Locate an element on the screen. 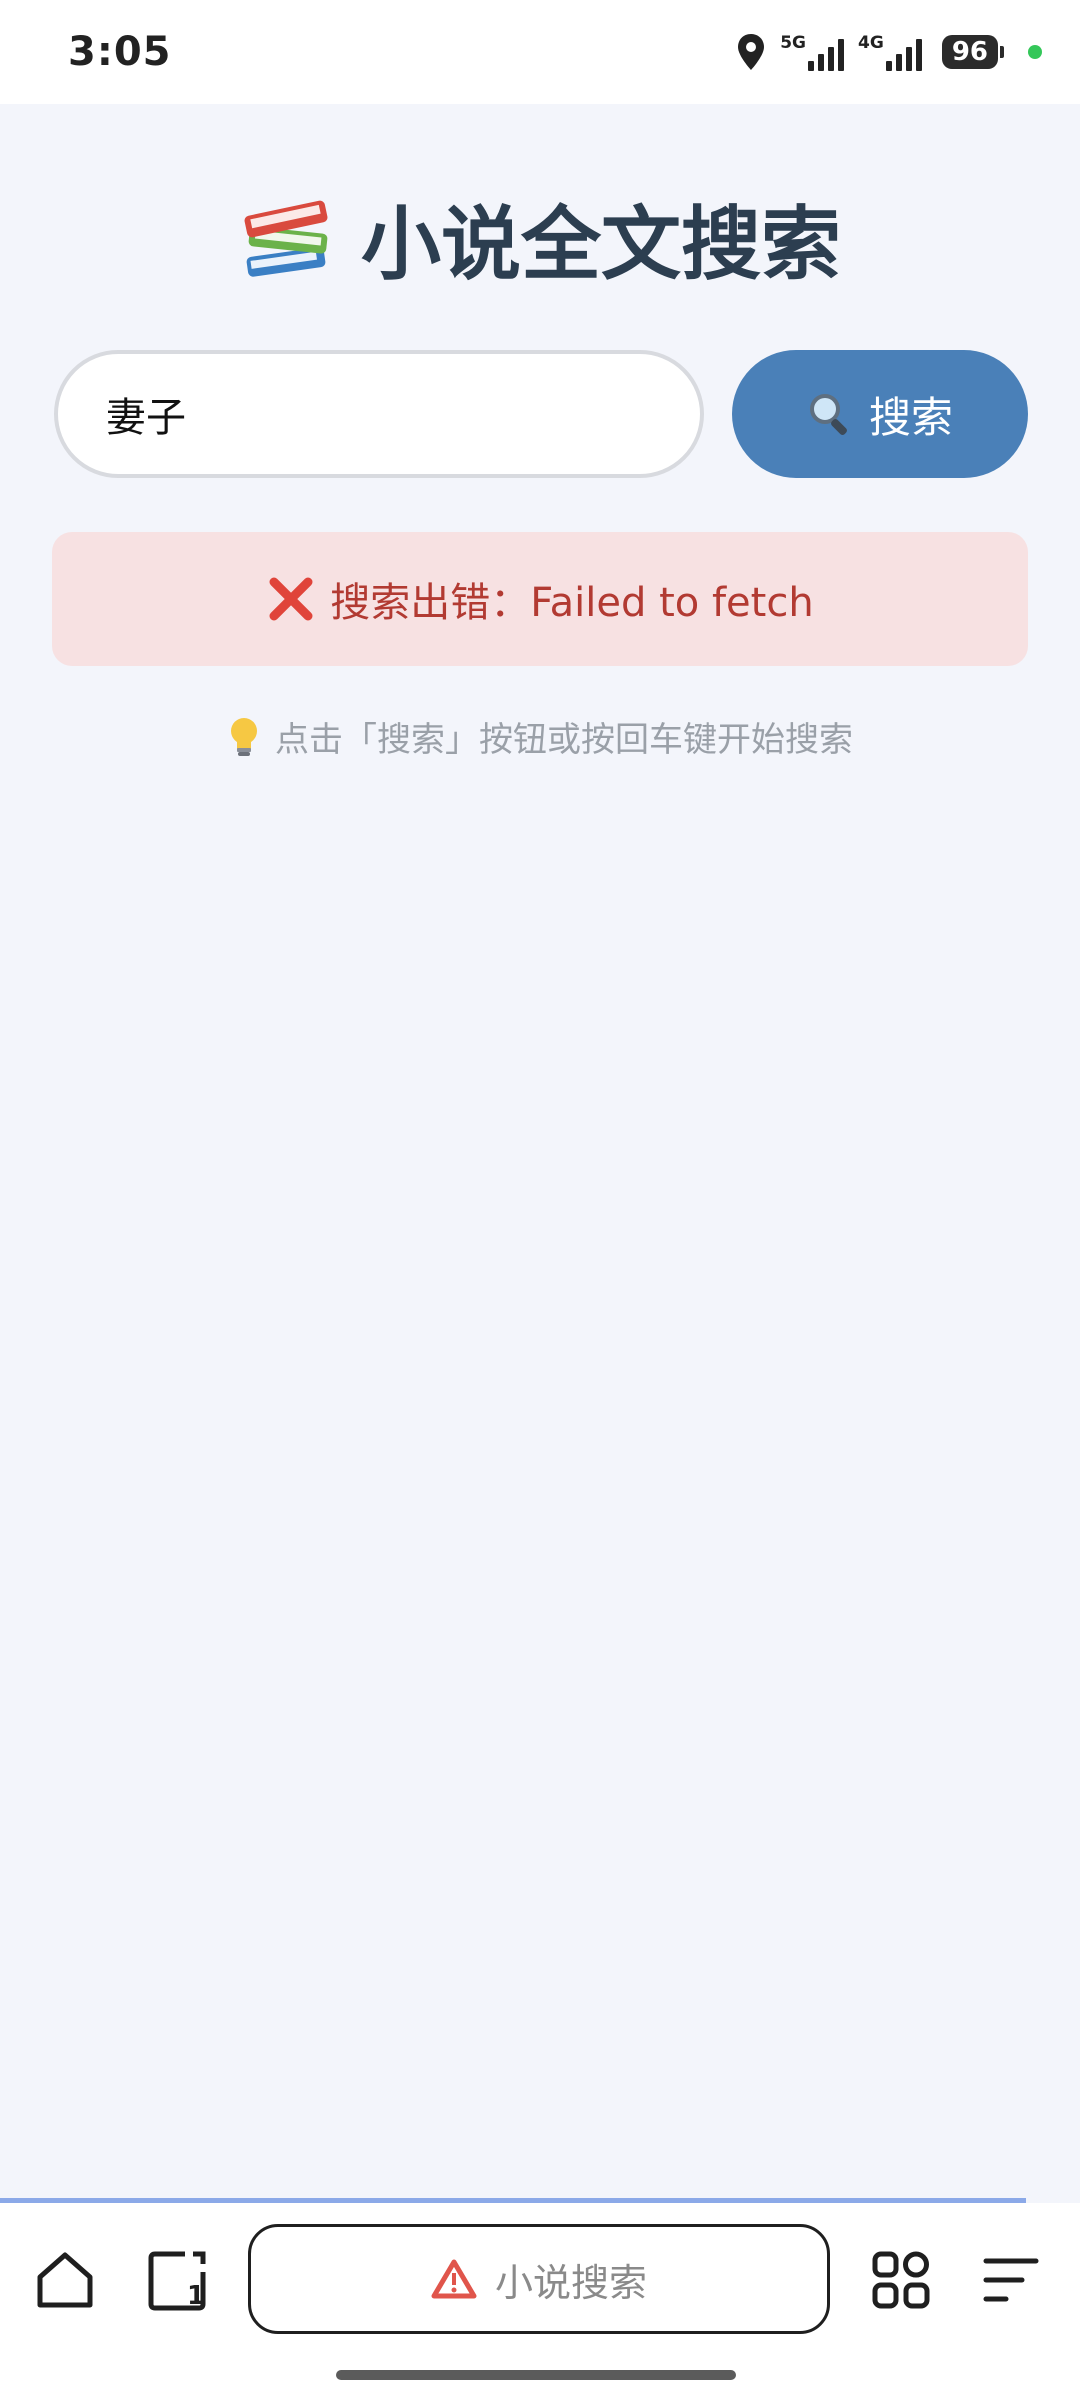 Image resolution: width=1080 pixels, height=2400 pixels. error-text: 搜索出错：Failed to fetch is located at coordinates (572, 603).